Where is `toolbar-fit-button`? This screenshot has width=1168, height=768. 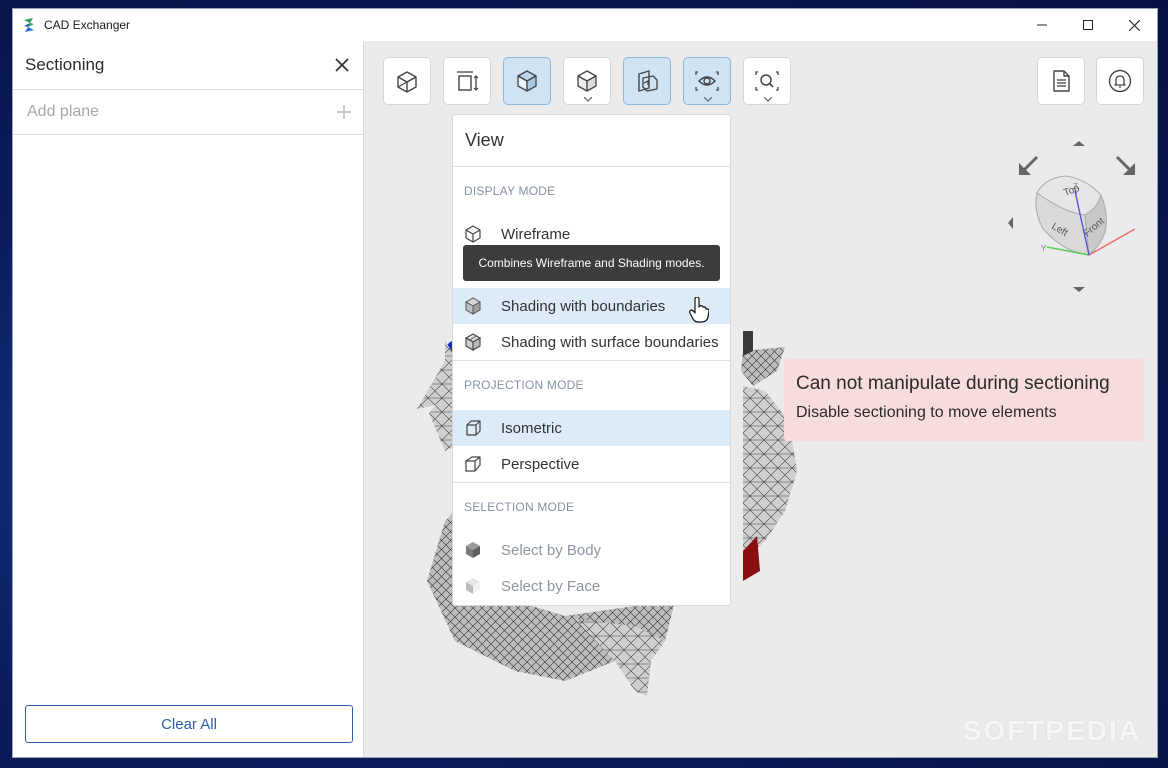
toolbar-fit-button is located at coordinates (467, 81).